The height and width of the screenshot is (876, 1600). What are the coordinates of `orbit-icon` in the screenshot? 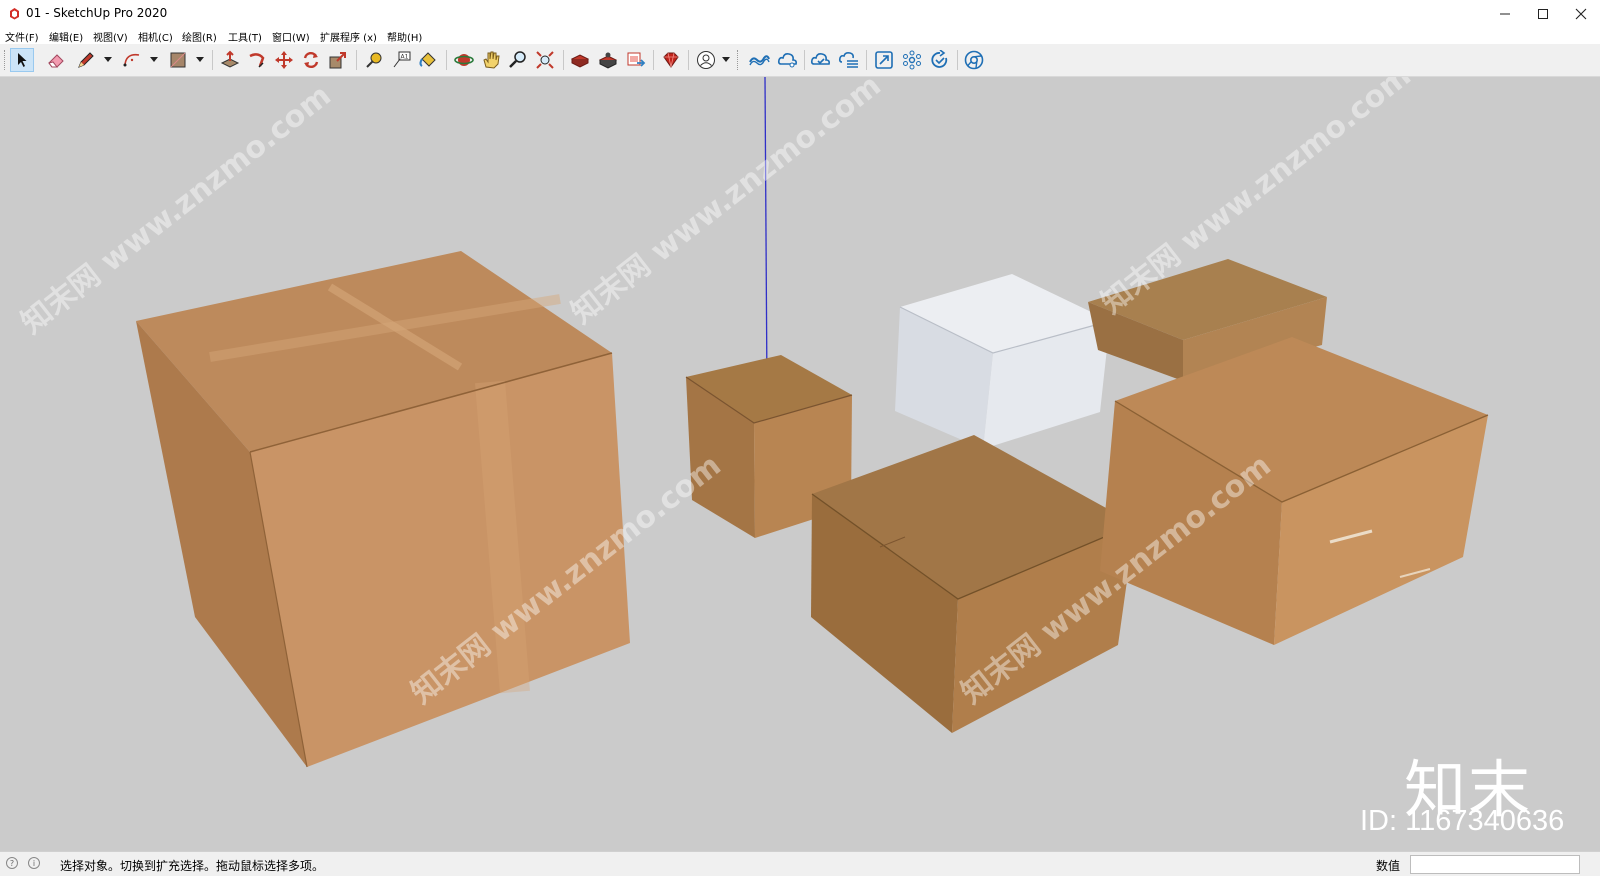 It's located at (464, 60).